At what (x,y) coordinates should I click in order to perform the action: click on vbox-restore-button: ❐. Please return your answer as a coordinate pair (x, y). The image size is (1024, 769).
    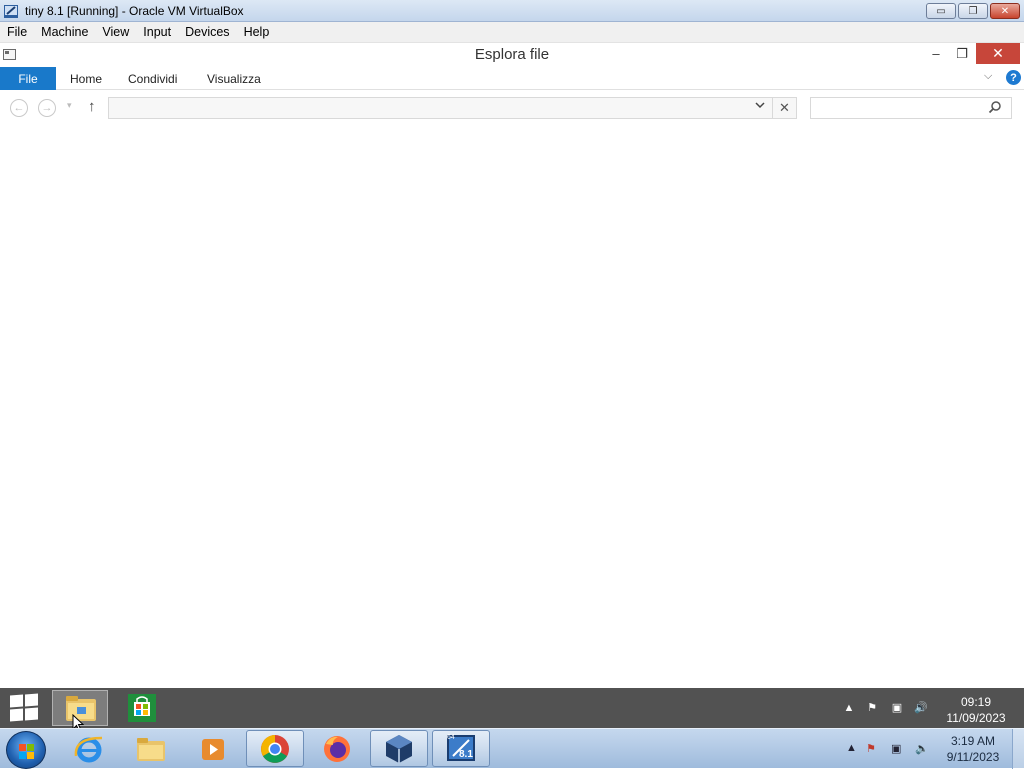
    Looking at the image, I should click on (973, 11).